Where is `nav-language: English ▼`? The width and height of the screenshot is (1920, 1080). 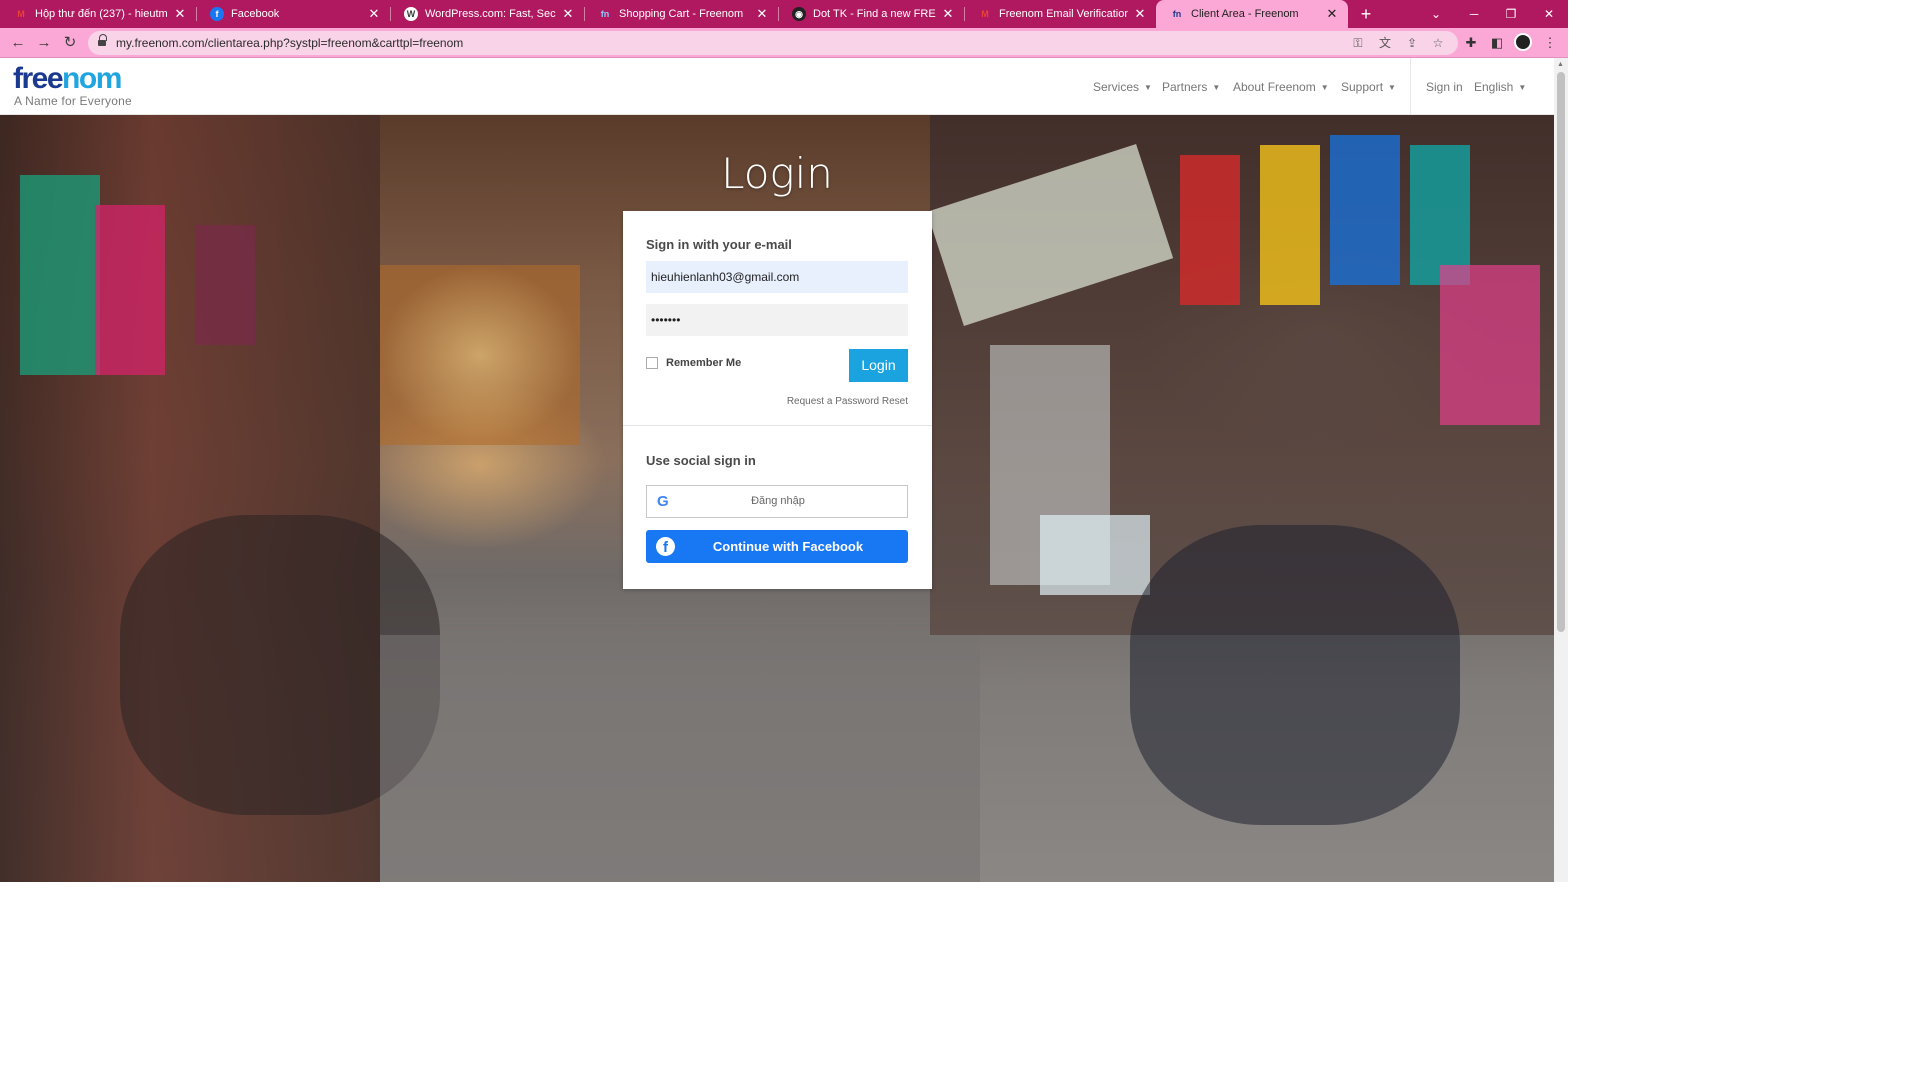 nav-language: English ▼ is located at coordinates (1500, 87).